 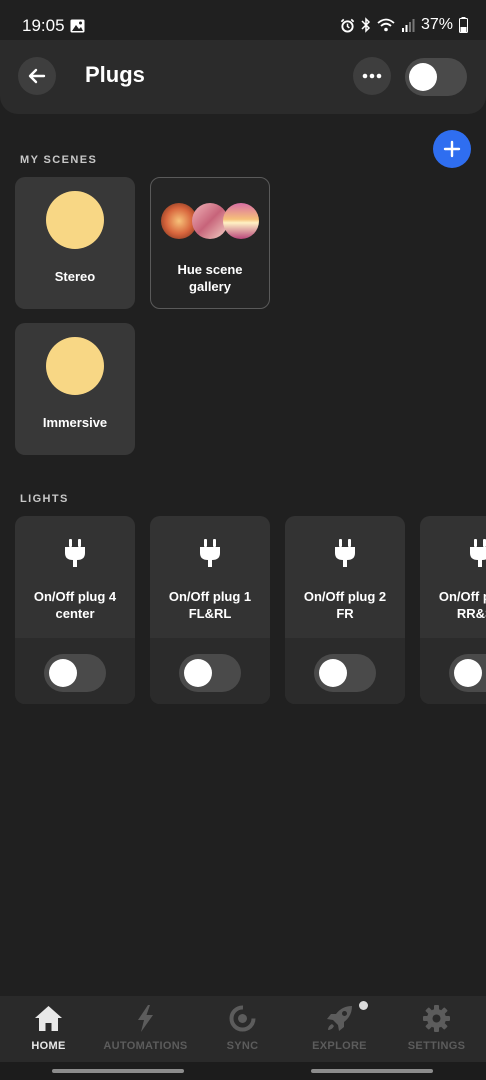 I want to click on nav-label: SYNC, so click(x=242, y=1046).